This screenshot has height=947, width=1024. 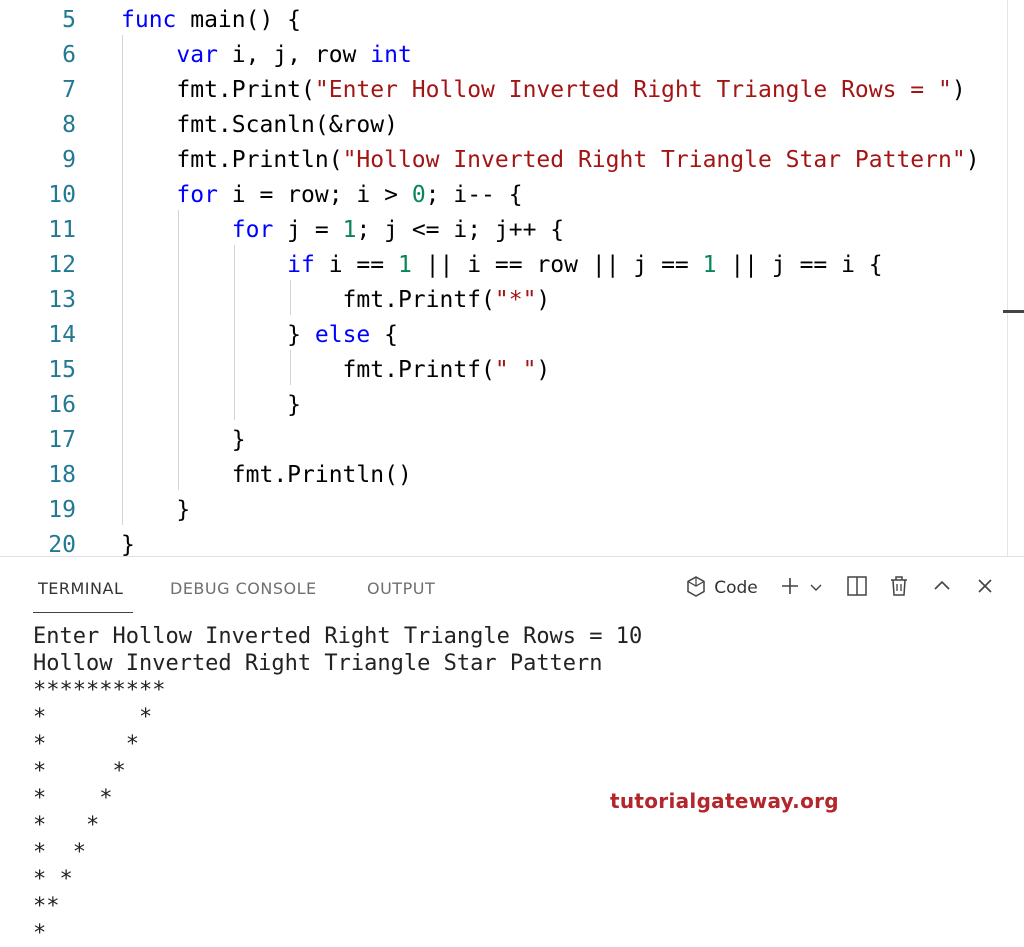 What do you see at coordinates (401, 588) in the screenshot?
I see `tab-output: OUTPUT` at bounding box center [401, 588].